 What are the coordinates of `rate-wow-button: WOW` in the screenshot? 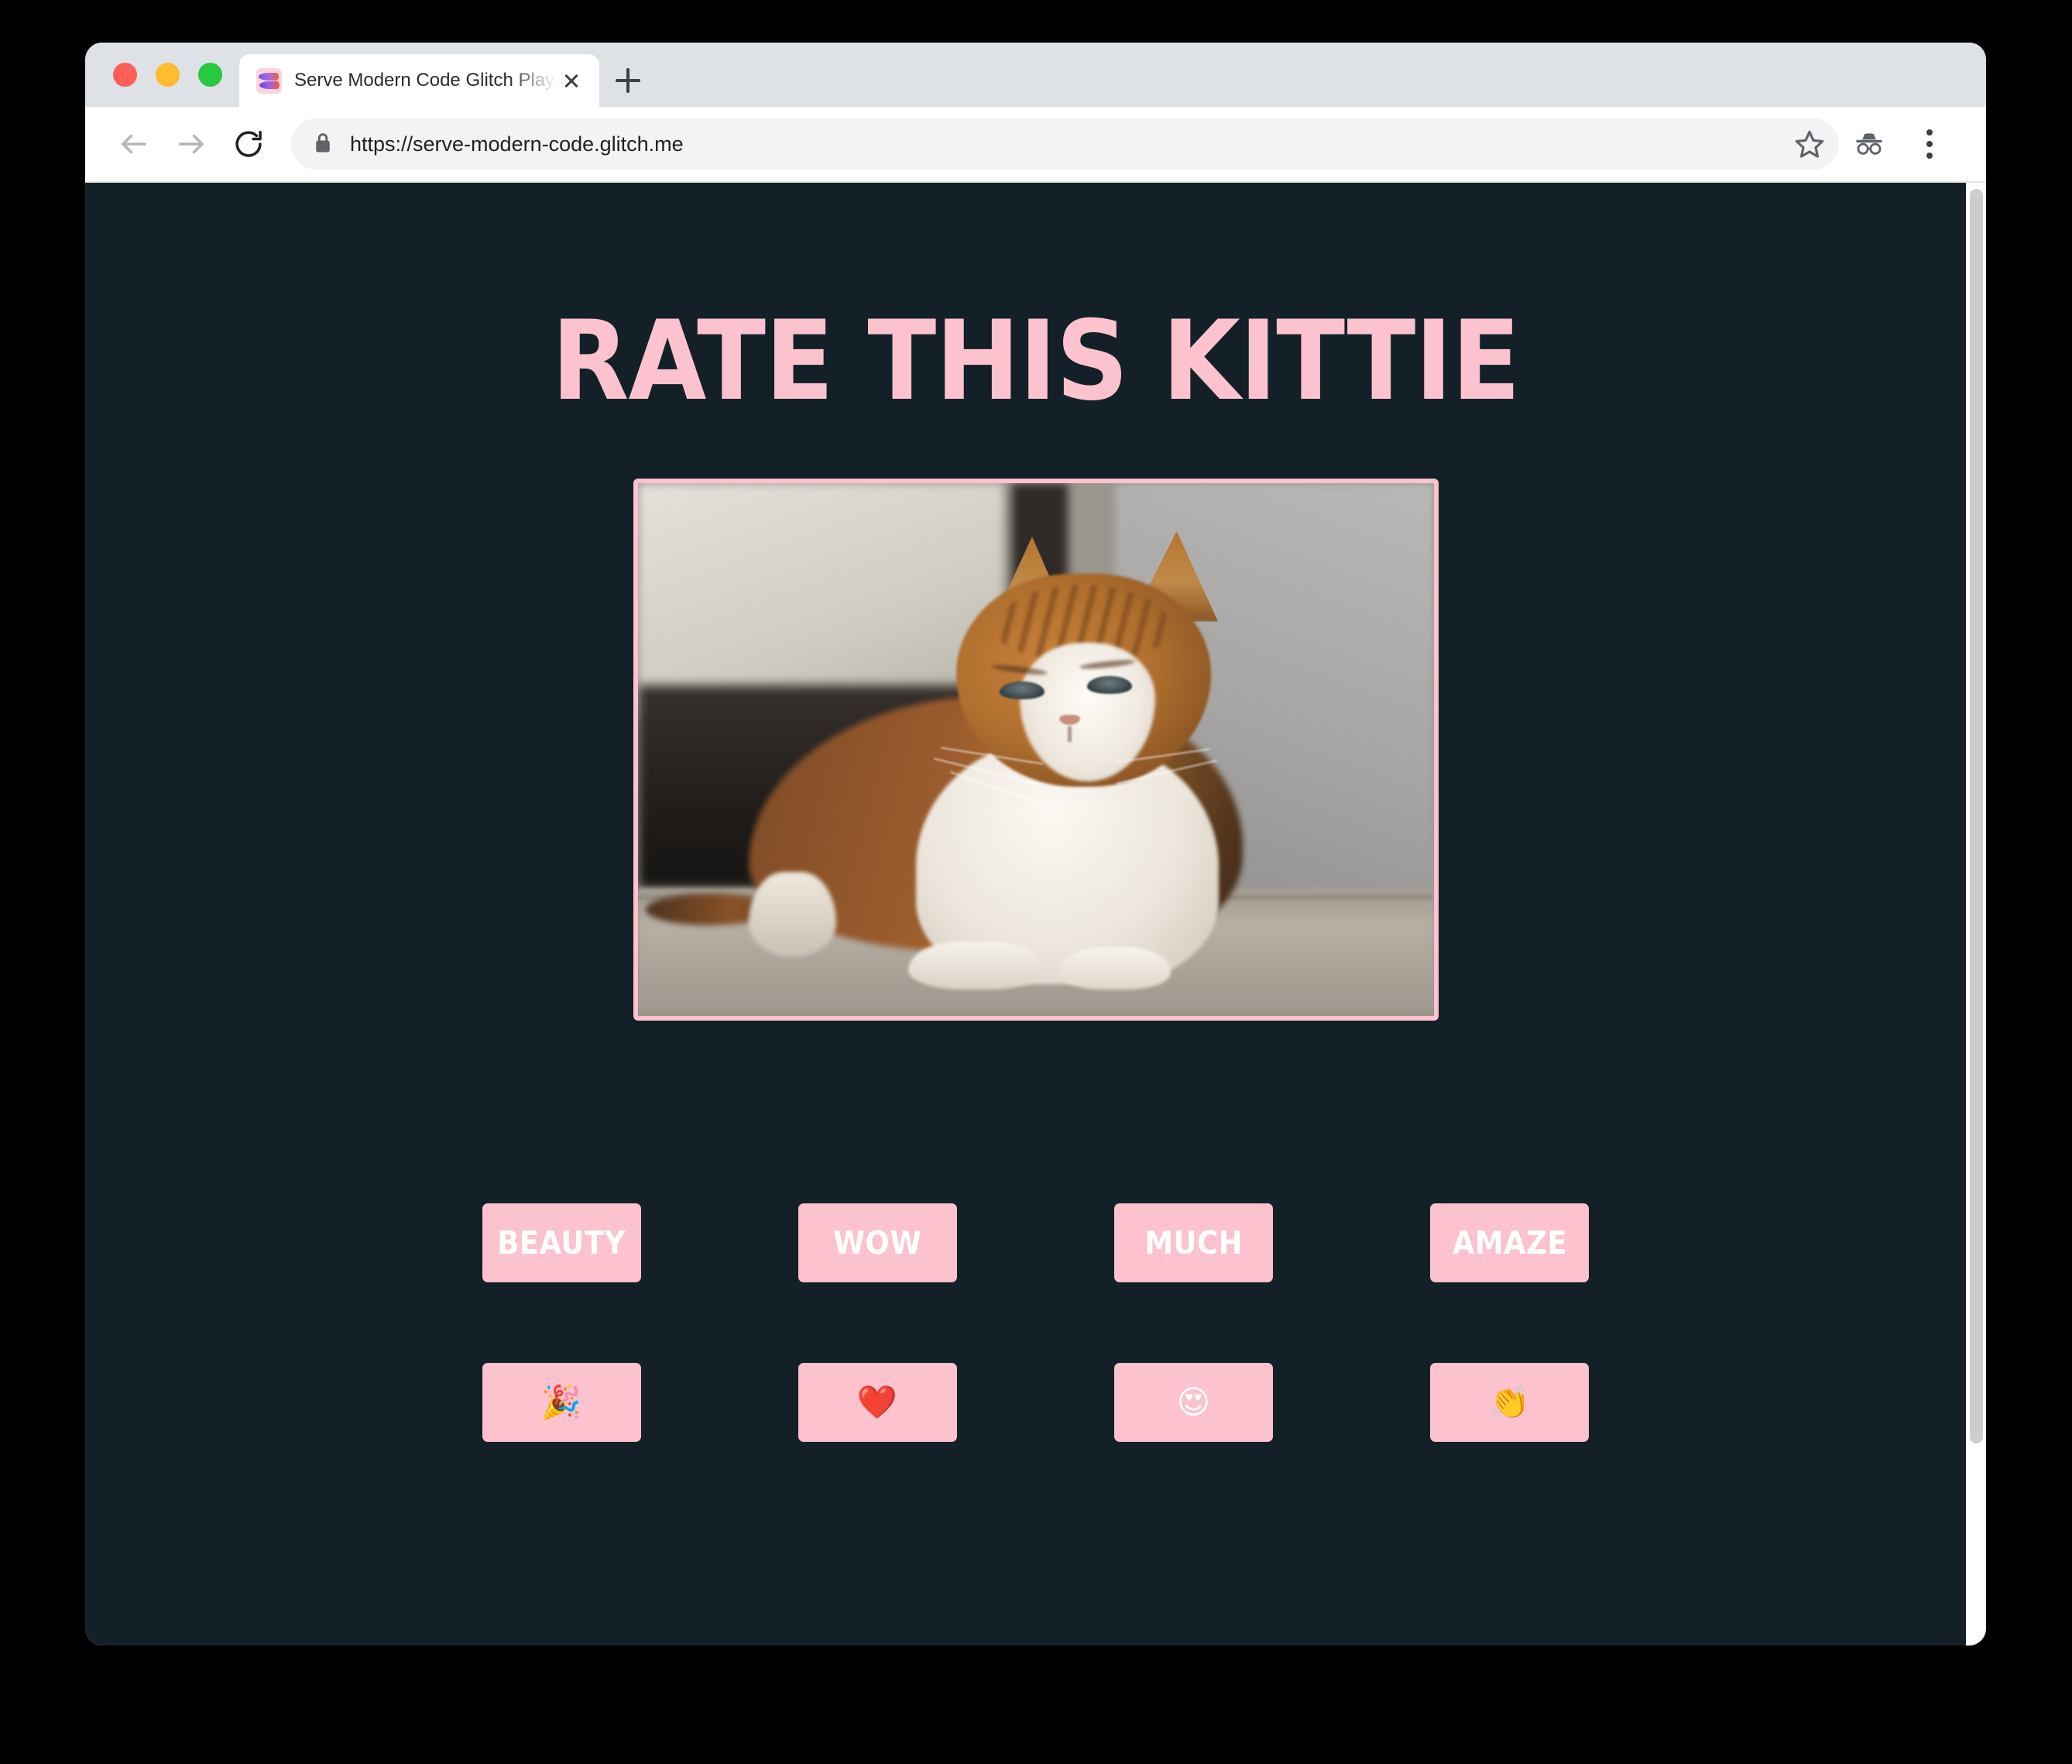 It's located at (878, 1242).